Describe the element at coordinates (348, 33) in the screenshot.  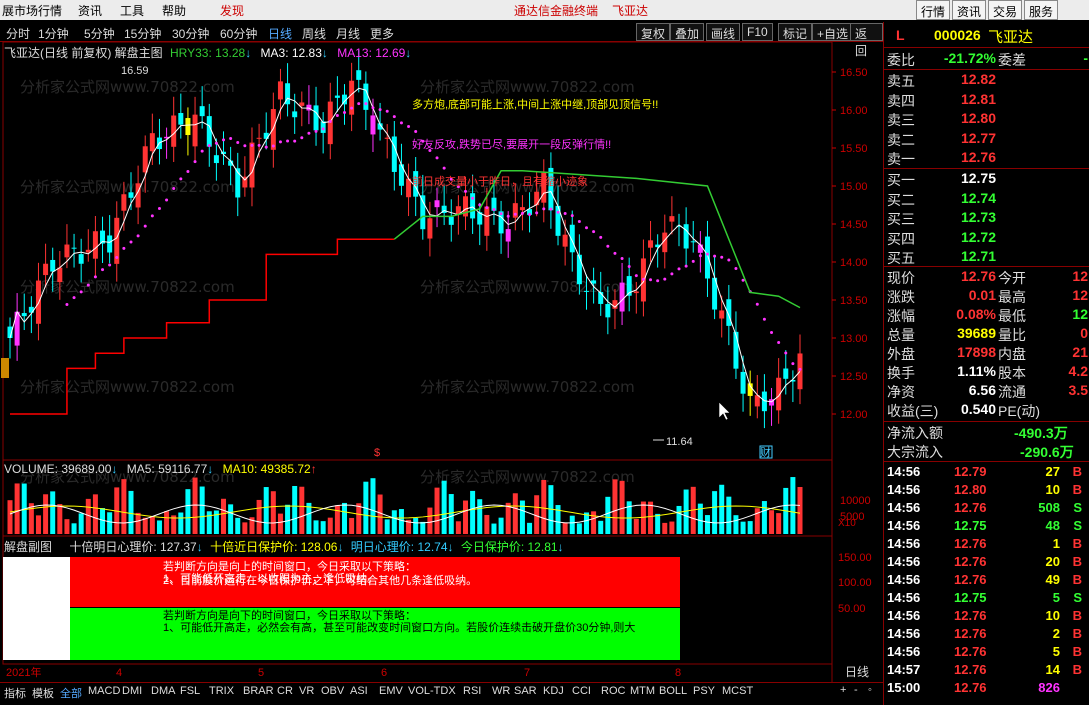
I see `period-month: 月线` at that location.